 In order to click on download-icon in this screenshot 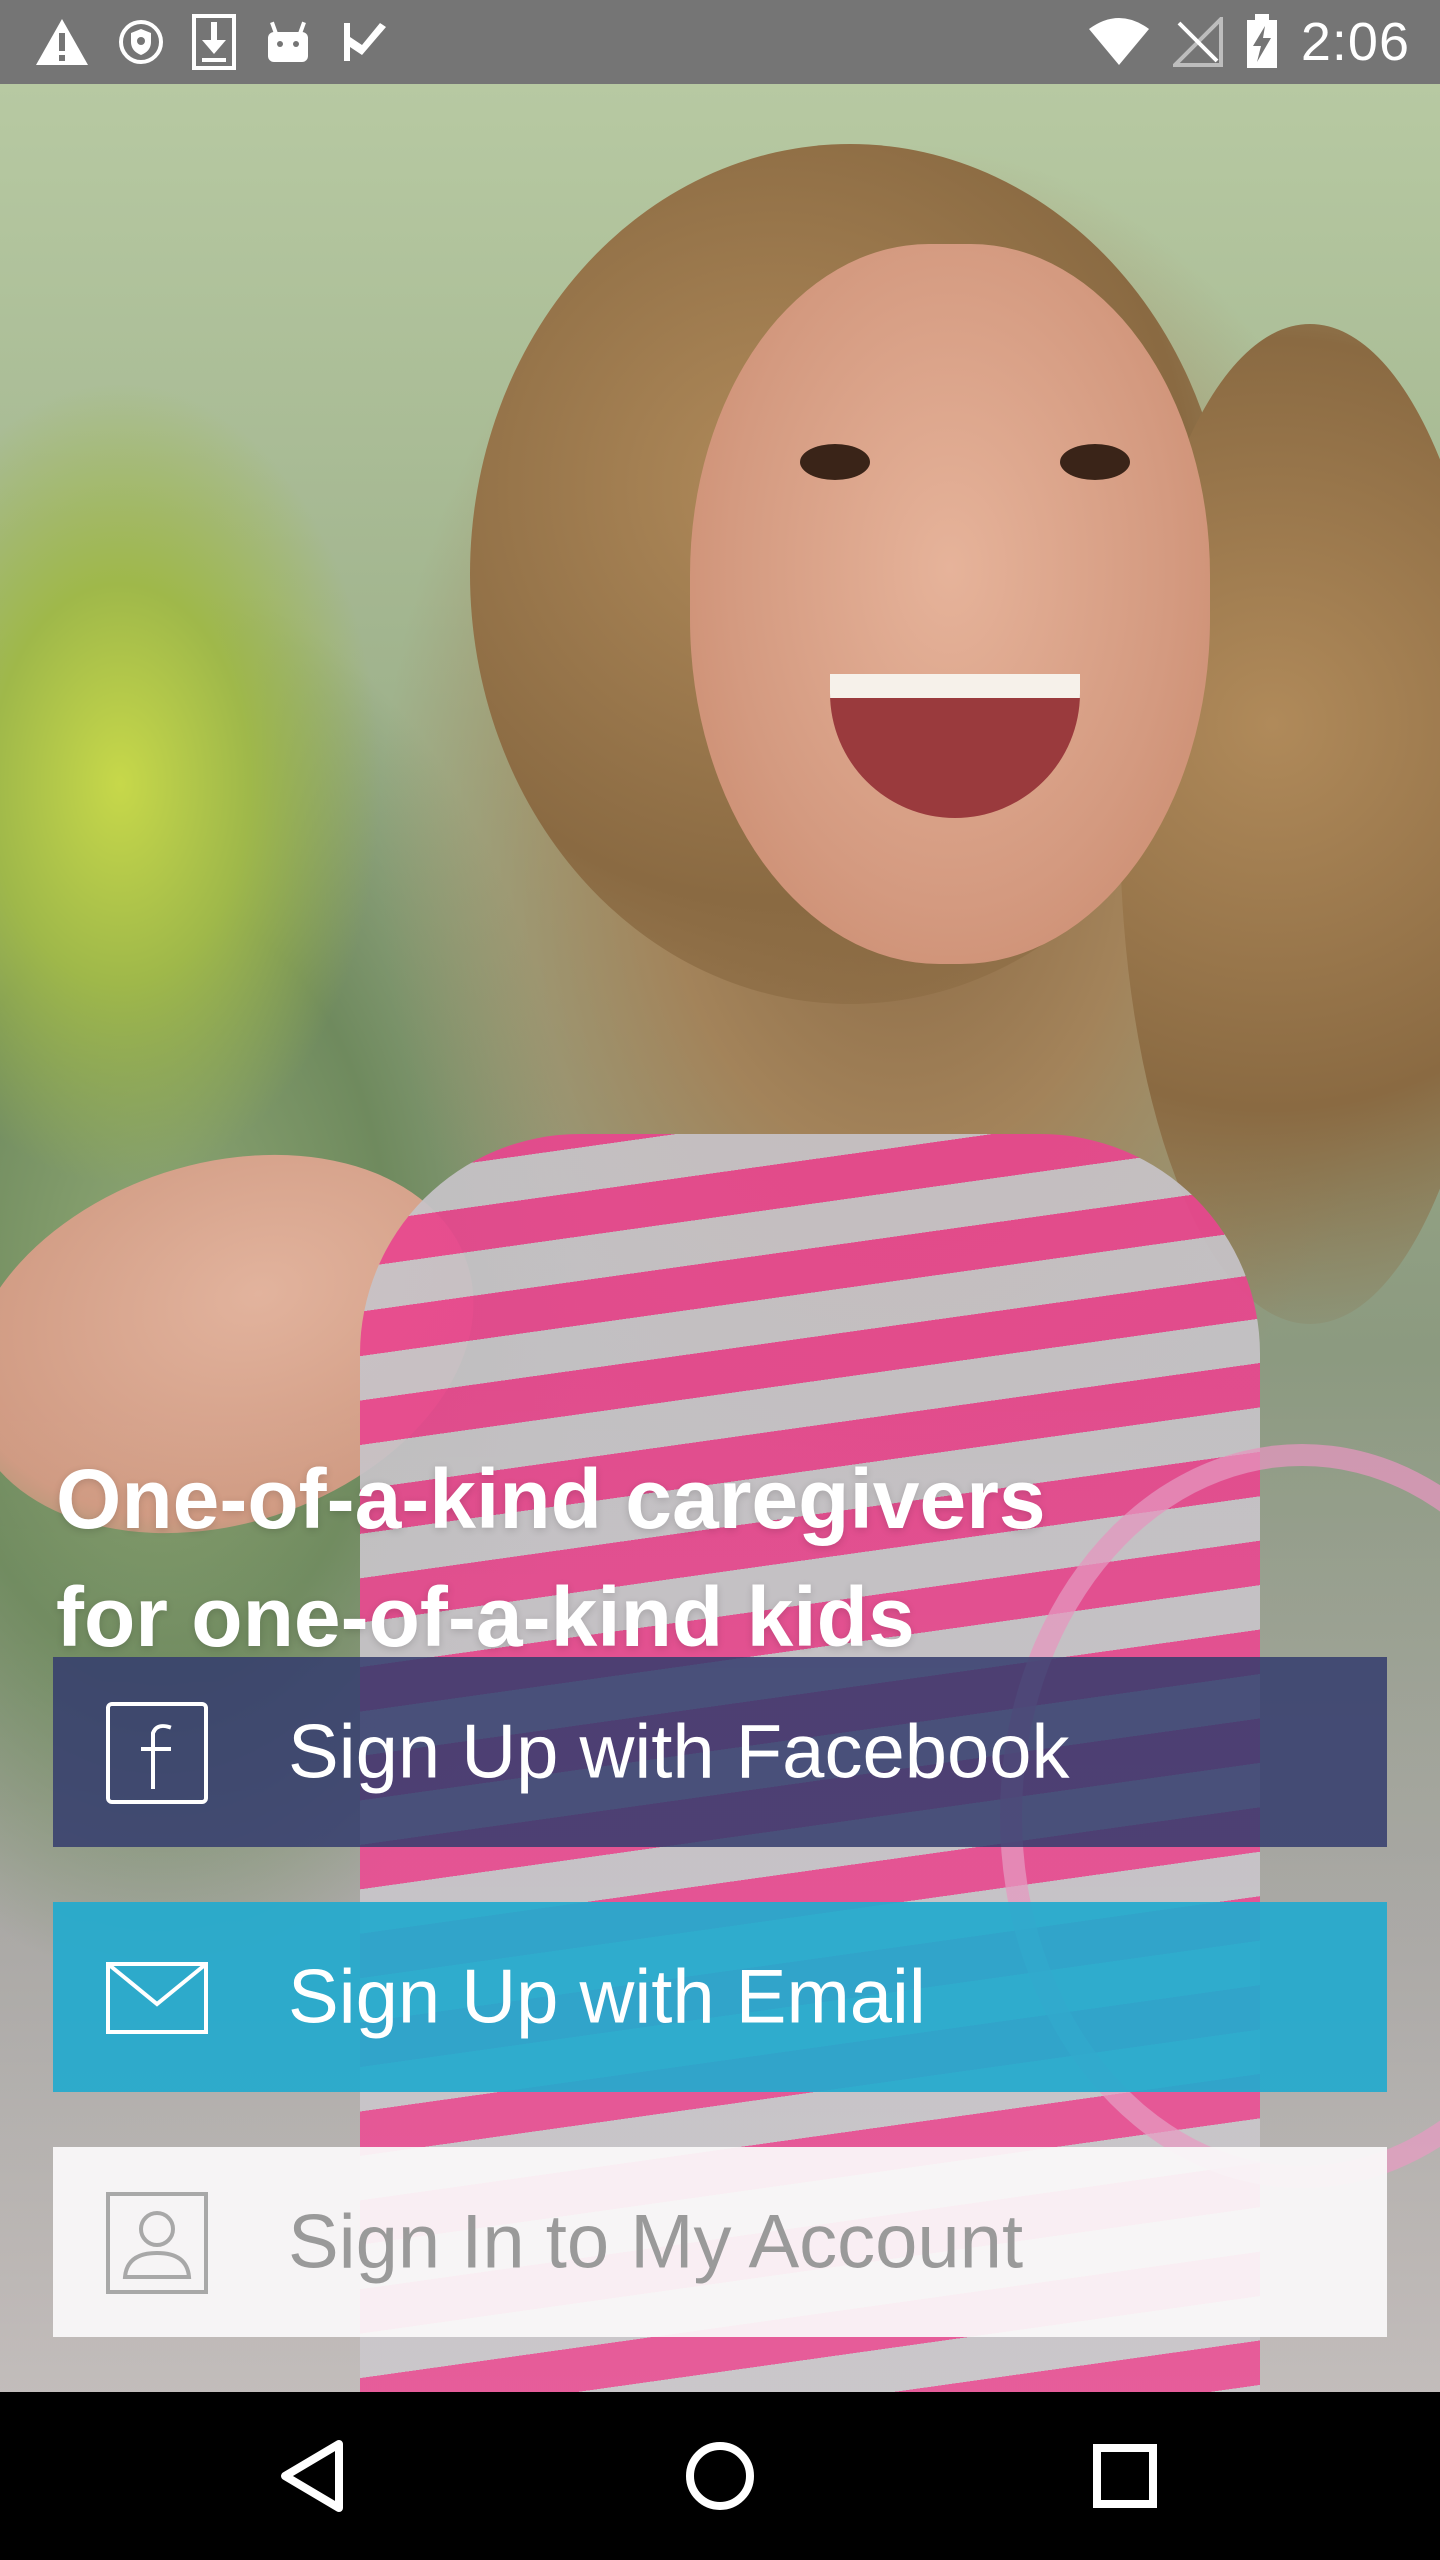, I will do `click(214, 42)`.